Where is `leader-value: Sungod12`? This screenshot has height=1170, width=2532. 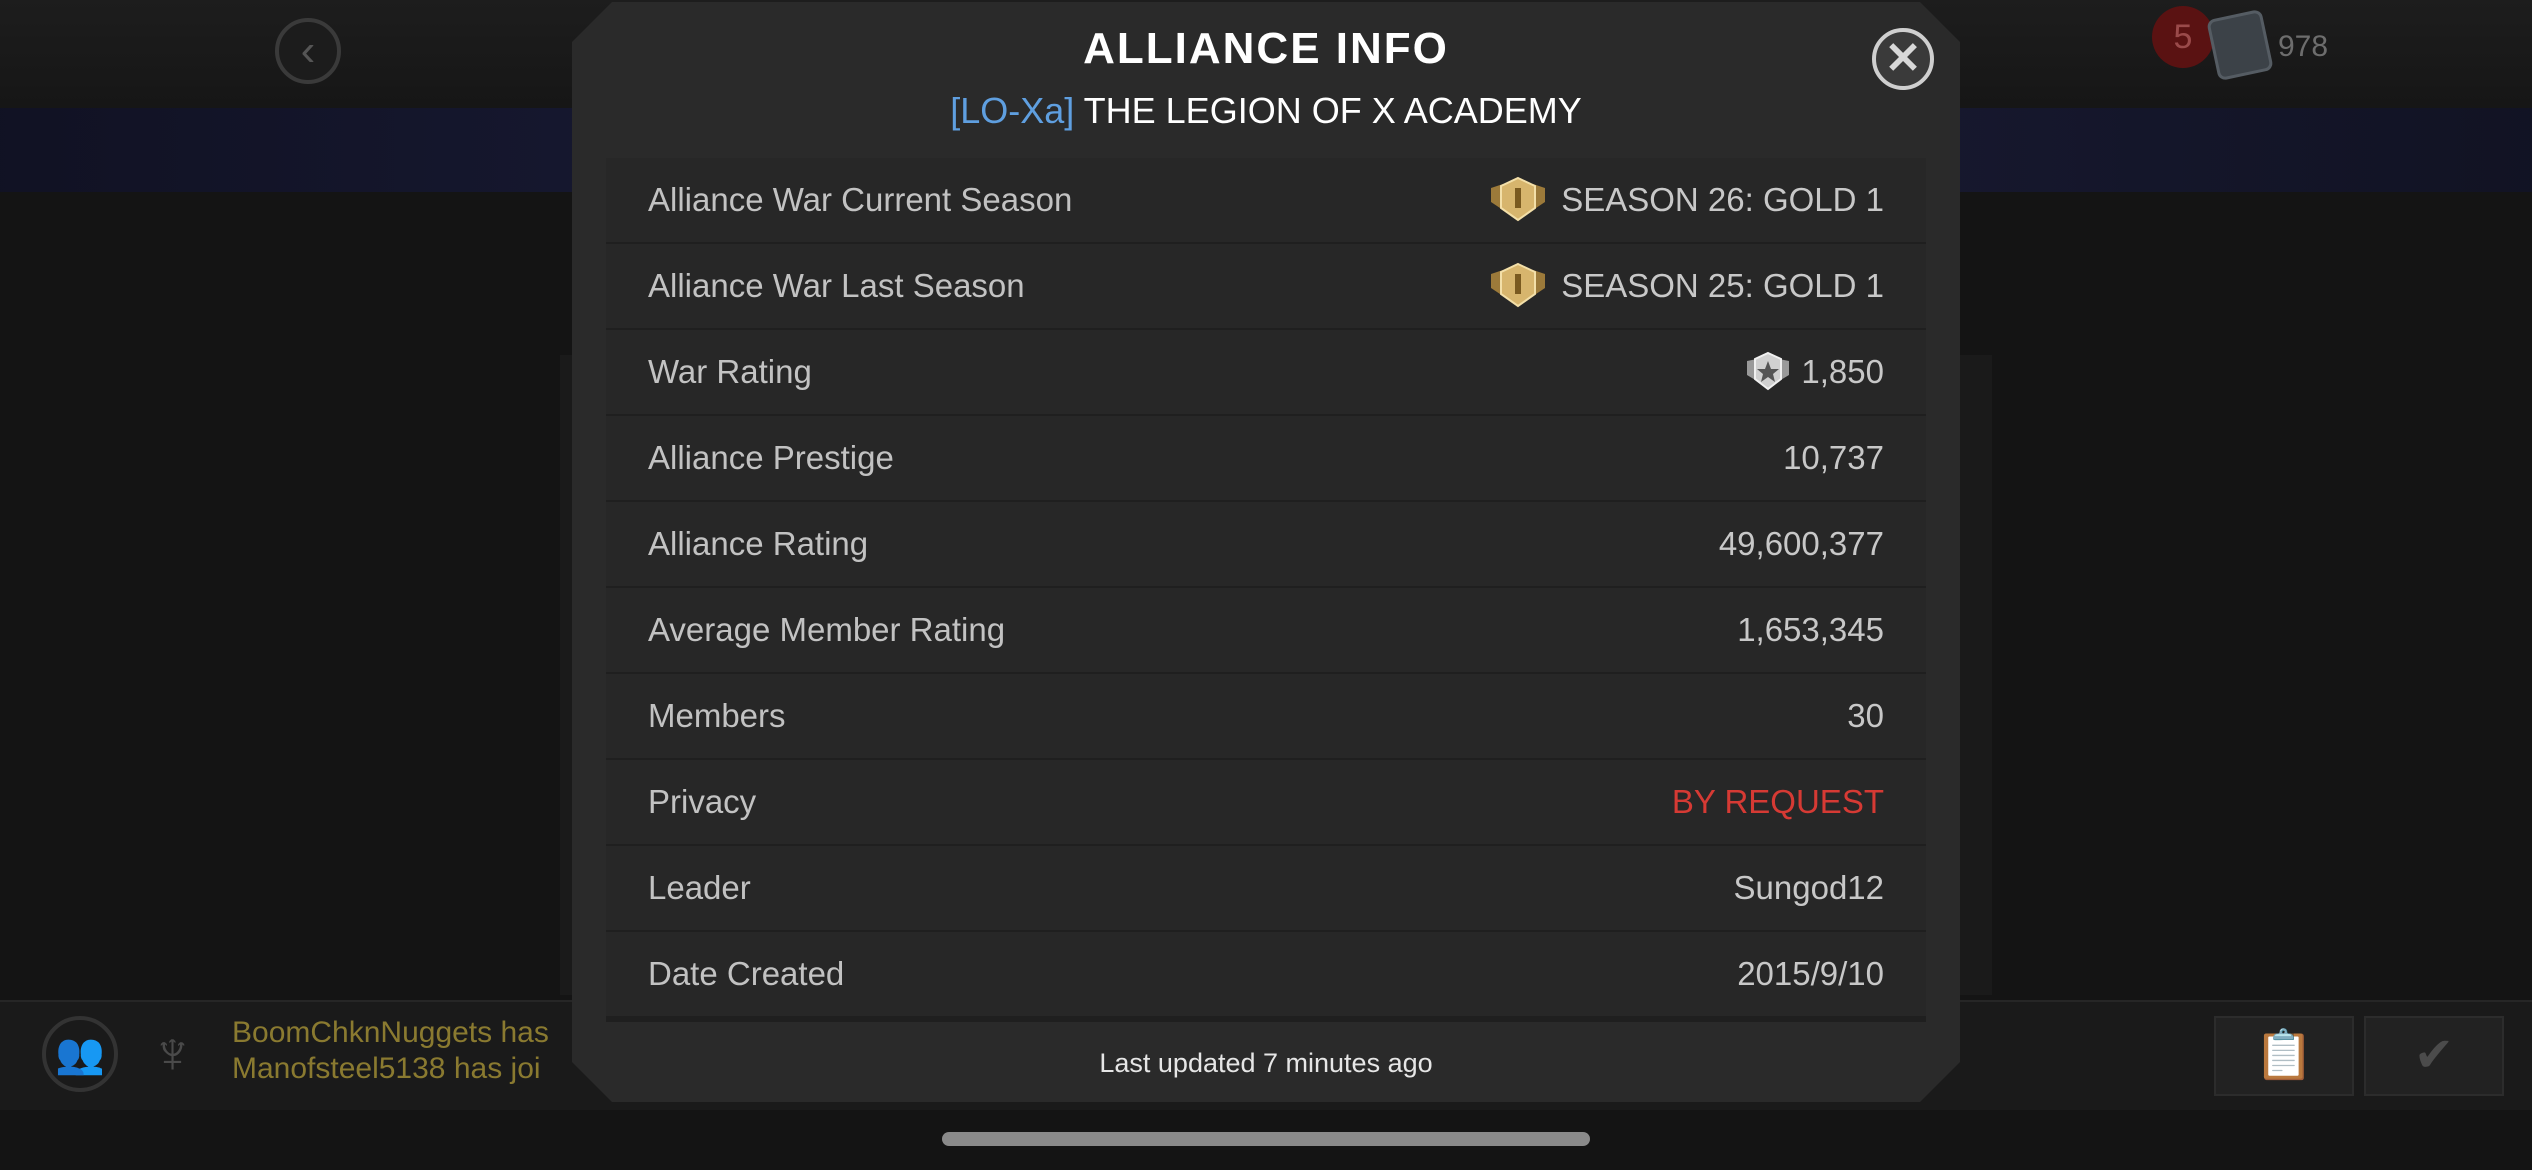 leader-value: Sungod12 is located at coordinates (1809, 888).